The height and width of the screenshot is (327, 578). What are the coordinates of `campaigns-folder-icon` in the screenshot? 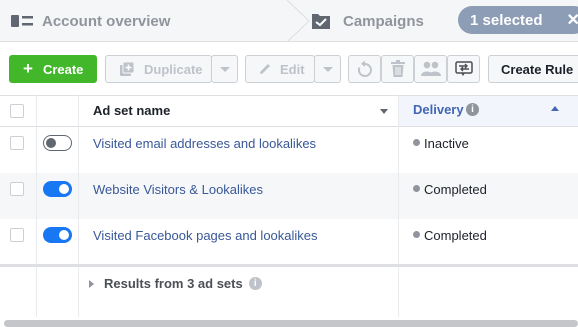 It's located at (321, 21).